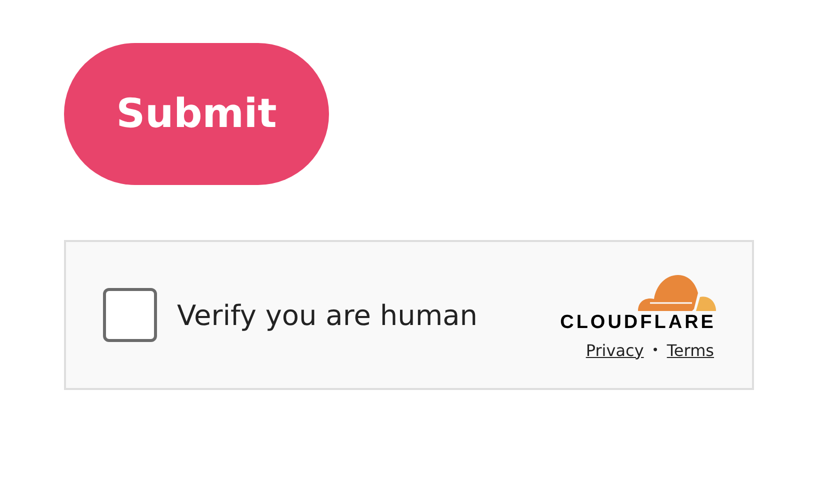 The height and width of the screenshot is (498, 824). I want to click on checkbox, so click(130, 315).